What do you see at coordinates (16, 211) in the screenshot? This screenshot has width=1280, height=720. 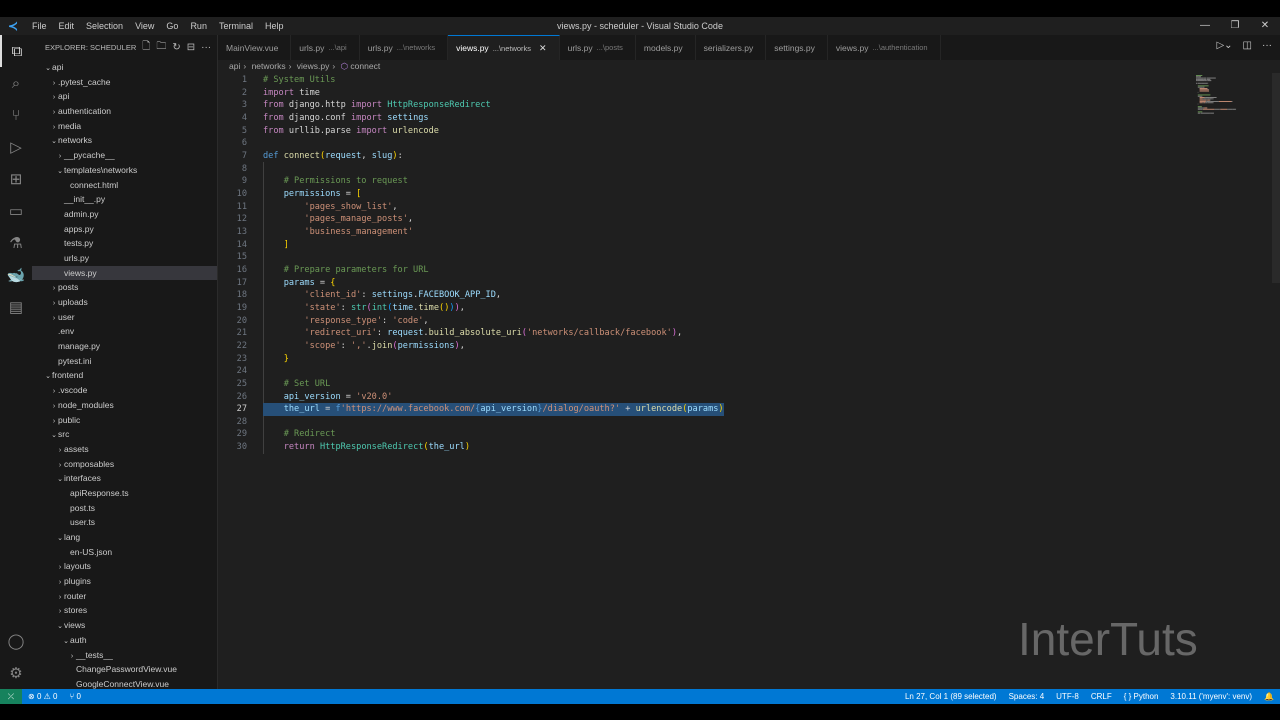 I see `remote-explorer-icon: ▭` at bounding box center [16, 211].